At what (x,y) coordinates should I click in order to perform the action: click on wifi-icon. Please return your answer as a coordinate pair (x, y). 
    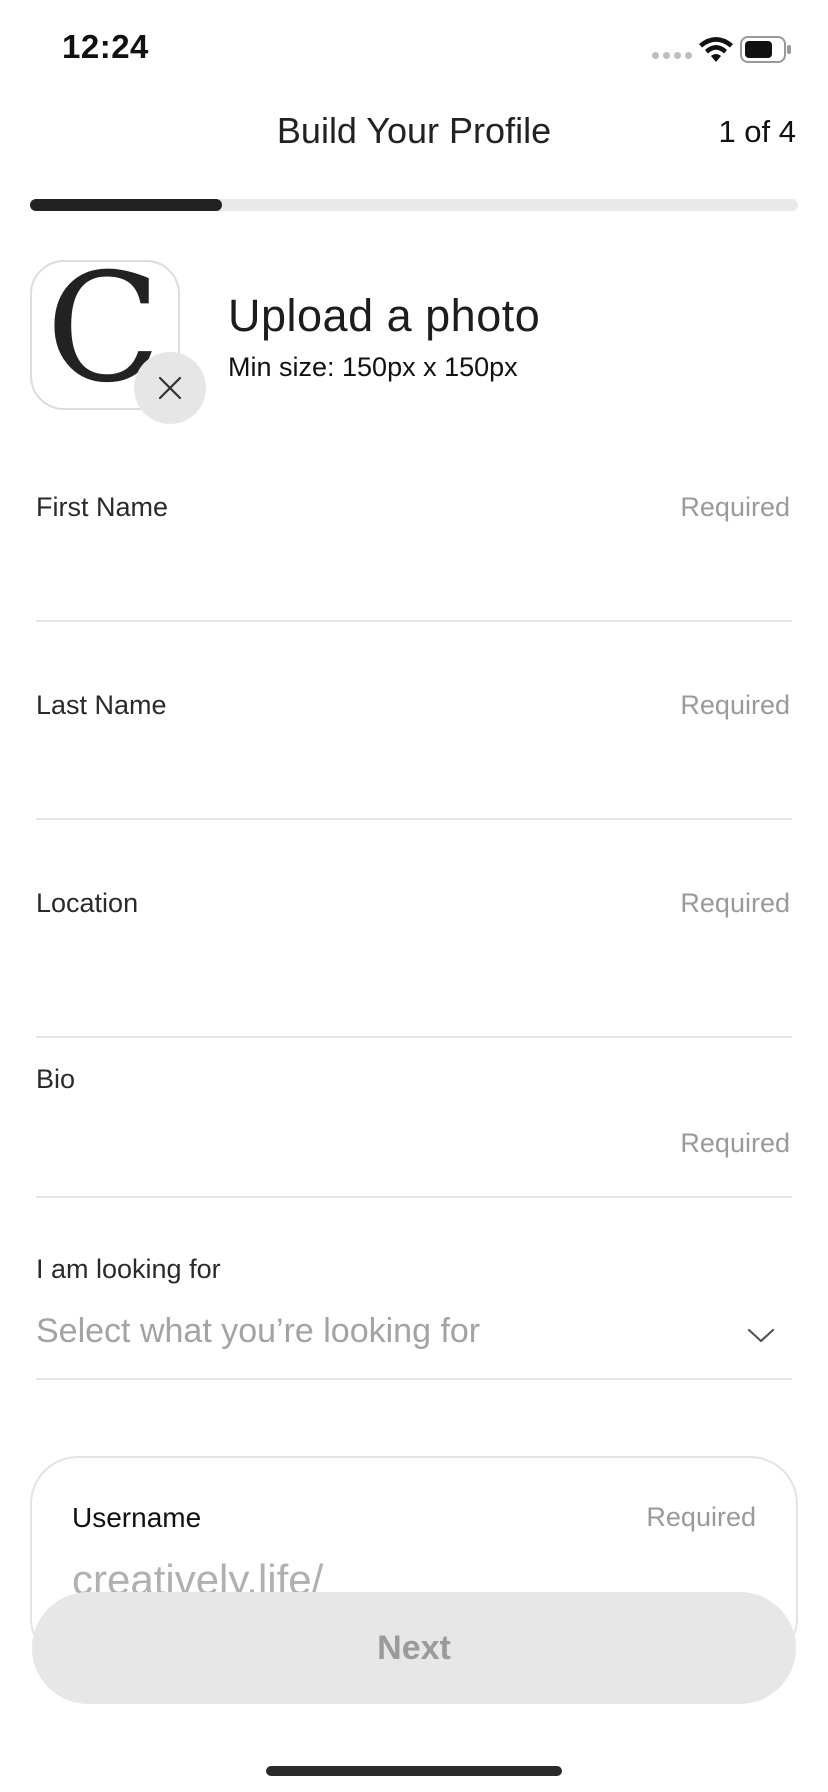
    Looking at the image, I should click on (716, 49).